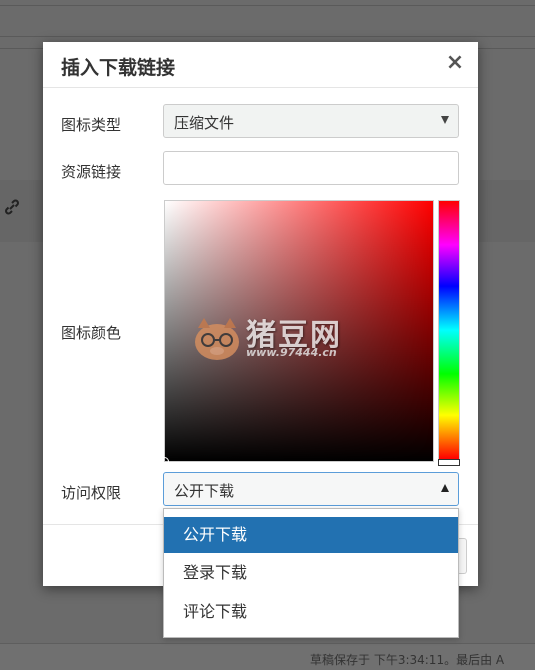 This screenshot has height=670, width=535. What do you see at coordinates (260, 65) in the screenshot?
I see `dialog-header: 插入下载链接 ×` at bounding box center [260, 65].